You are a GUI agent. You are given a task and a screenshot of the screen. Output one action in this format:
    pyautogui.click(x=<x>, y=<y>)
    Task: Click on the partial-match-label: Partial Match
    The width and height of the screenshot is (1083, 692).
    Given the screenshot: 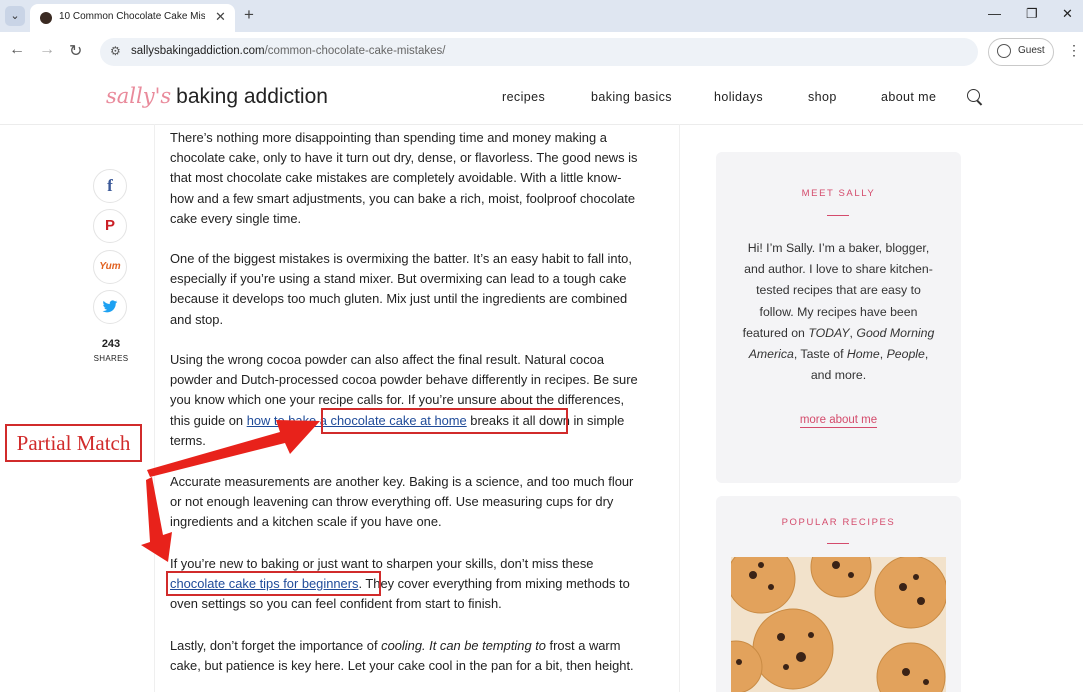 What is the action you would take?
    pyautogui.click(x=73, y=443)
    